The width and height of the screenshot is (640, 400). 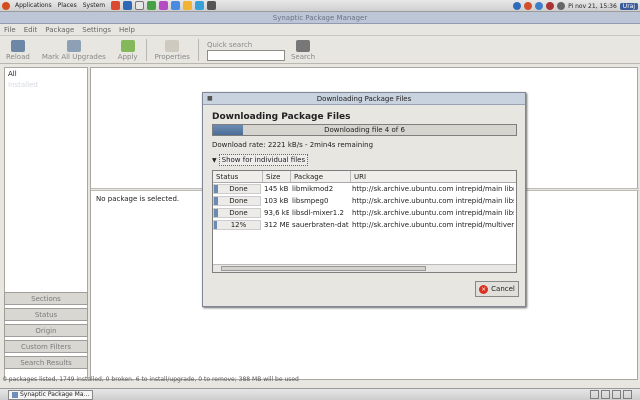 What do you see at coordinates (238, 176) in the screenshot?
I see `status-column-header: Status` at bounding box center [238, 176].